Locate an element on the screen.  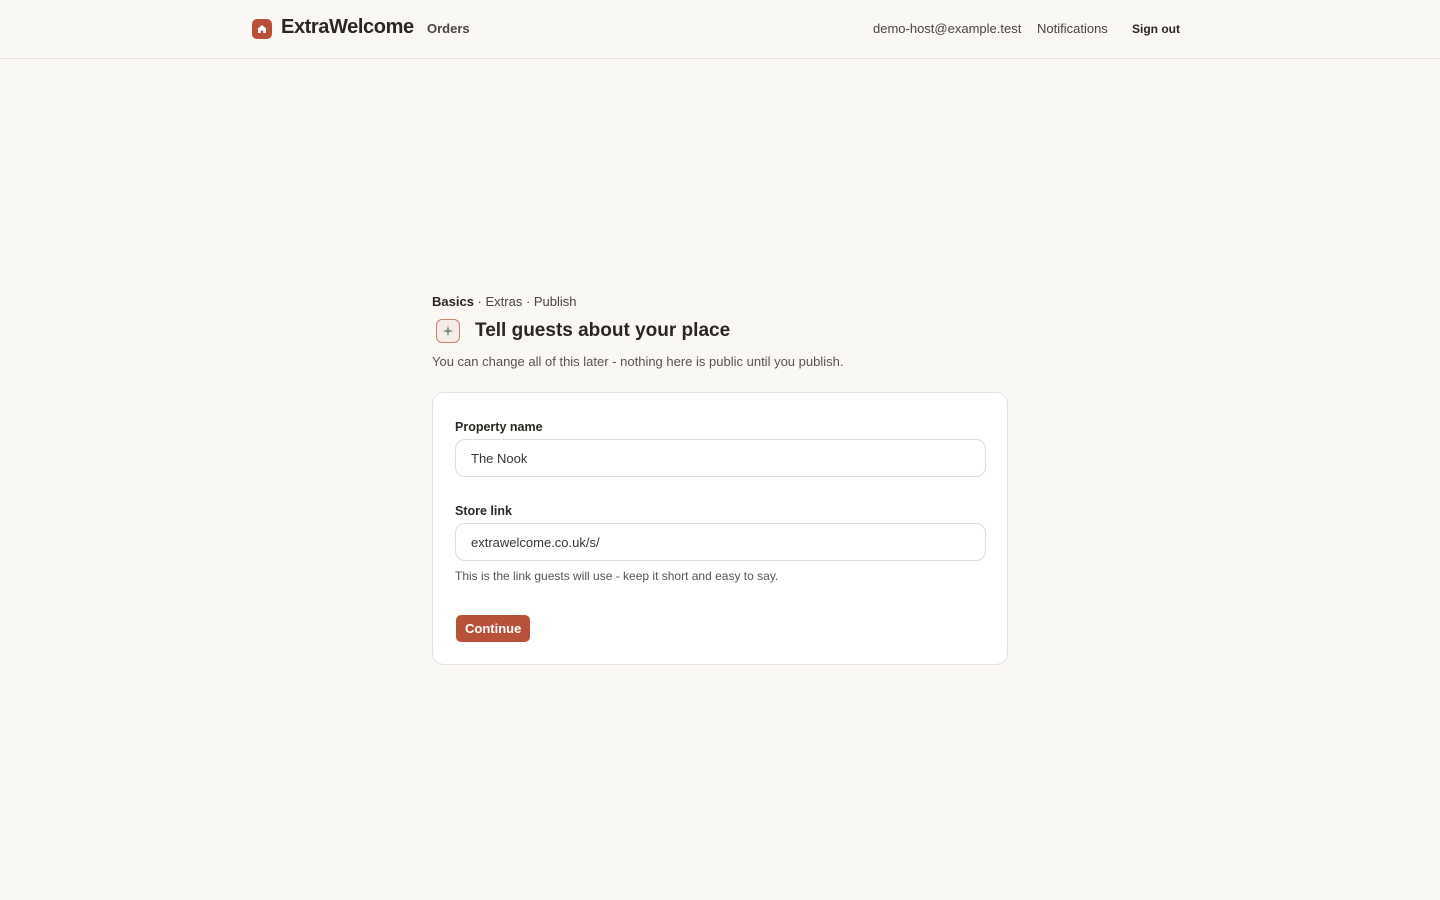
sparkle-icon is located at coordinates (448, 331).